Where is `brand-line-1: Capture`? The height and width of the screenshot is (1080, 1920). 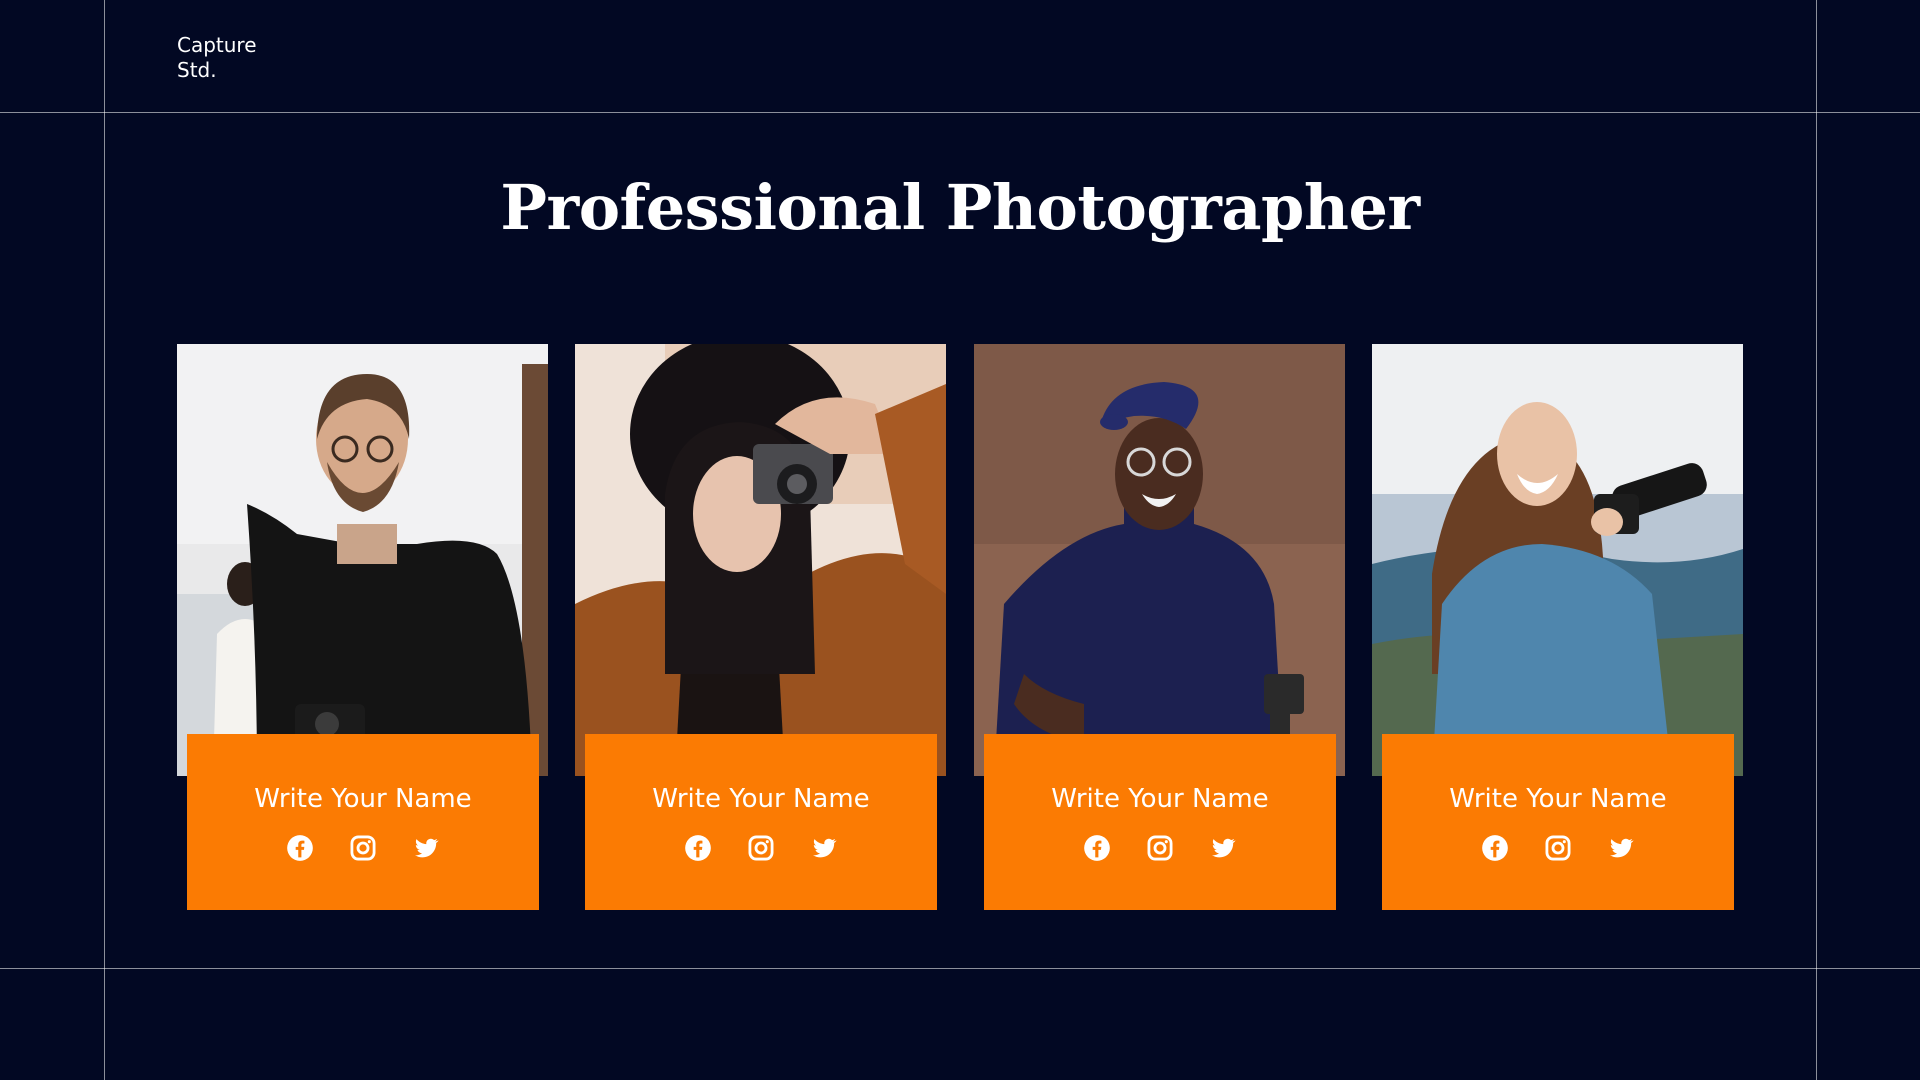 brand-line-1: Capture is located at coordinates (217, 45).